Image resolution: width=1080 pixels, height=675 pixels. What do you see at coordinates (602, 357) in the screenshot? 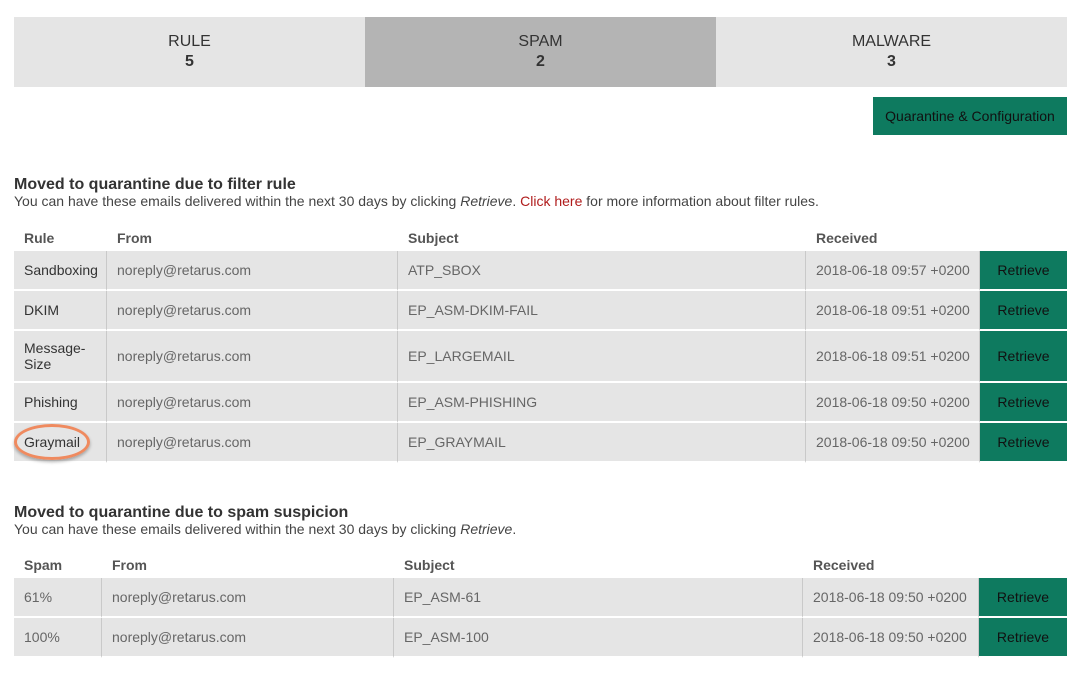
I see `subject-cell: EP_LARGEMAIL` at bounding box center [602, 357].